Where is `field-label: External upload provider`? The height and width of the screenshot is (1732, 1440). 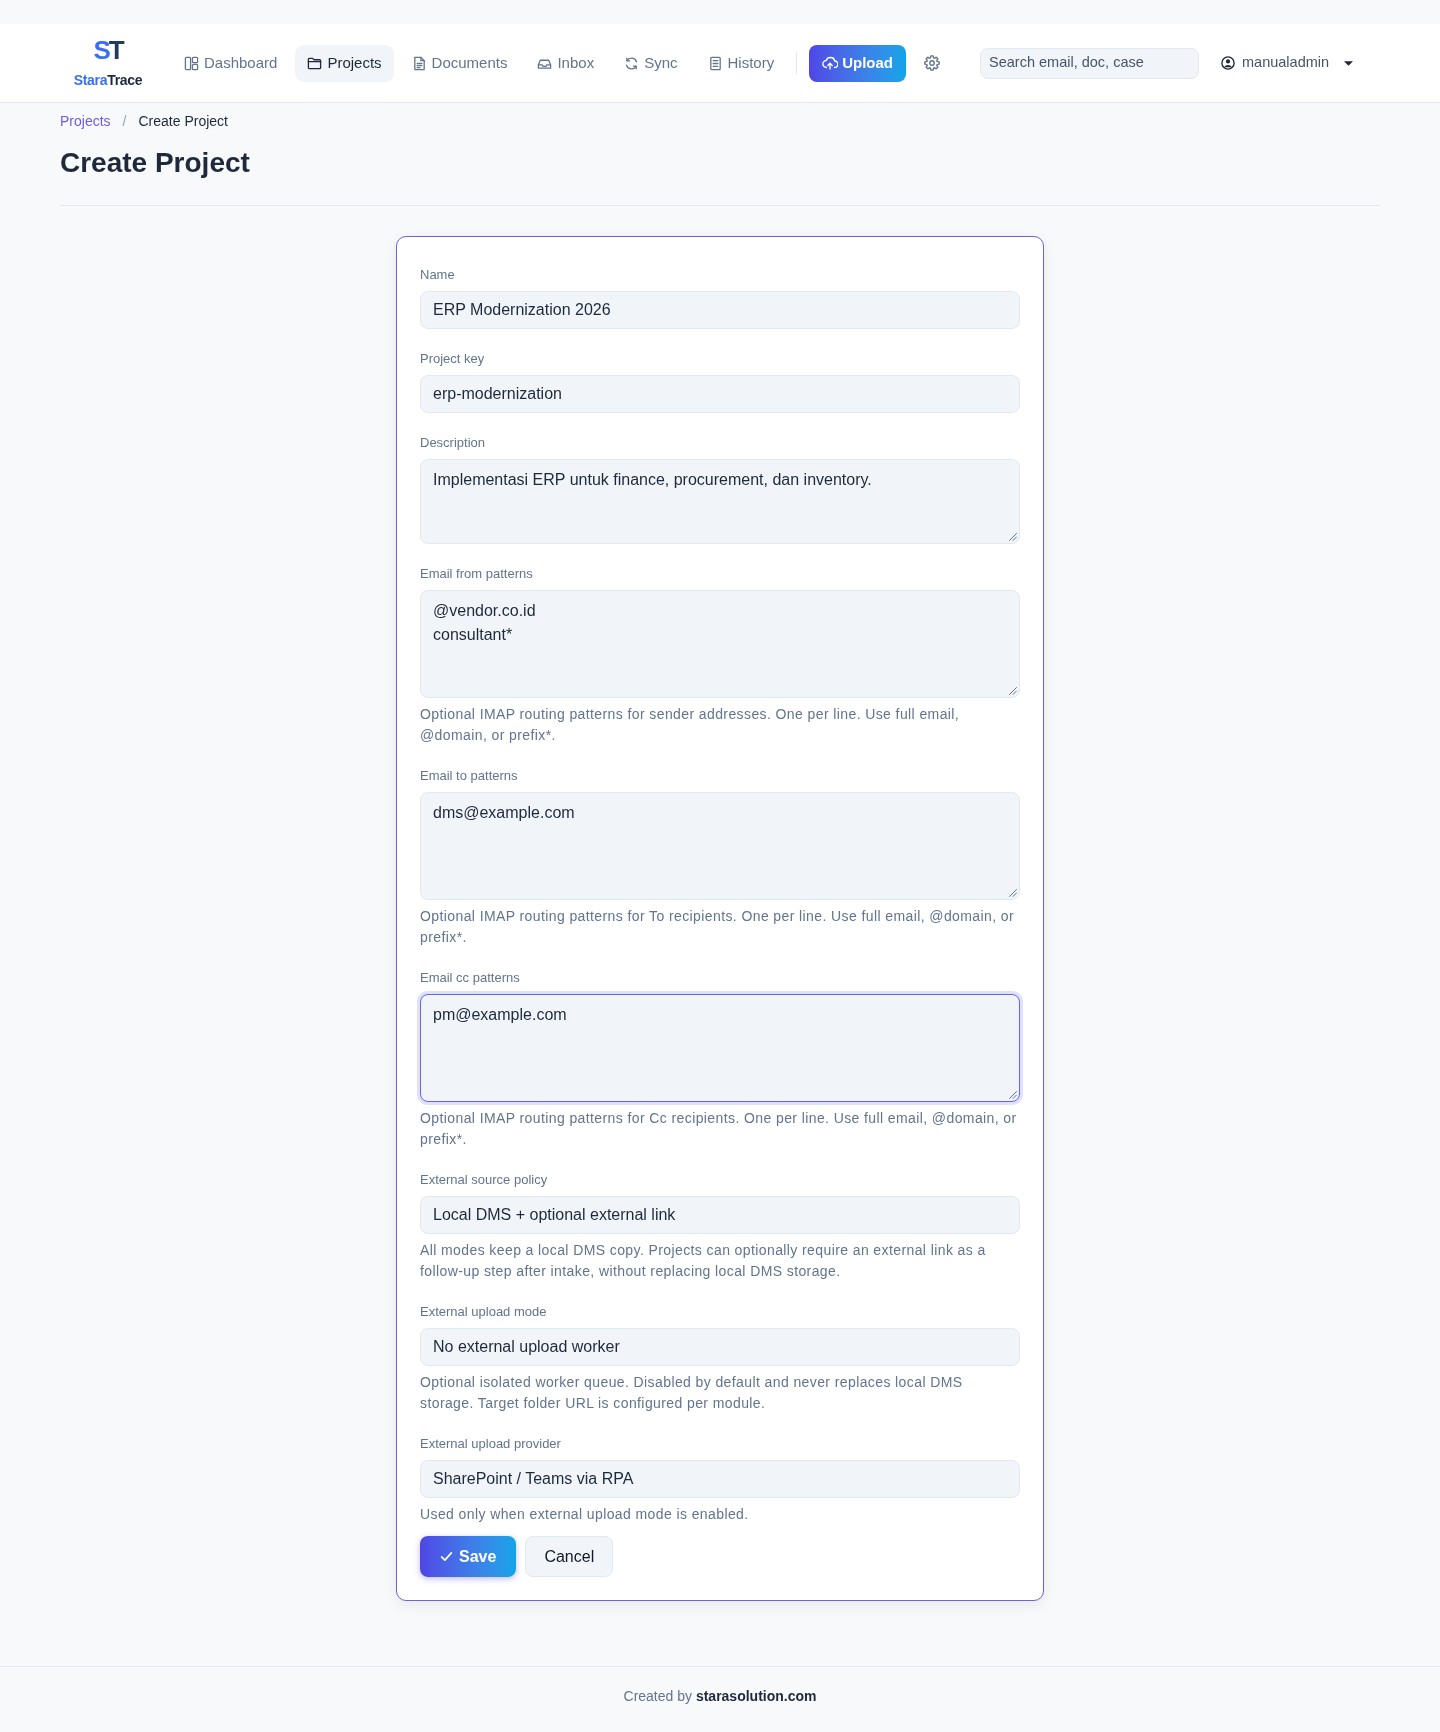 field-label: External upload provider is located at coordinates (490, 1444).